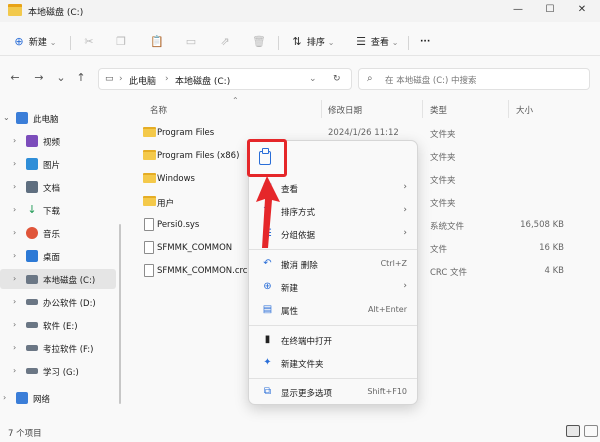 The image size is (600, 442). What do you see at coordinates (58, 398) in the screenshot?
I see `sidebar-item-network: › 网络` at bounding box center [58, 398].